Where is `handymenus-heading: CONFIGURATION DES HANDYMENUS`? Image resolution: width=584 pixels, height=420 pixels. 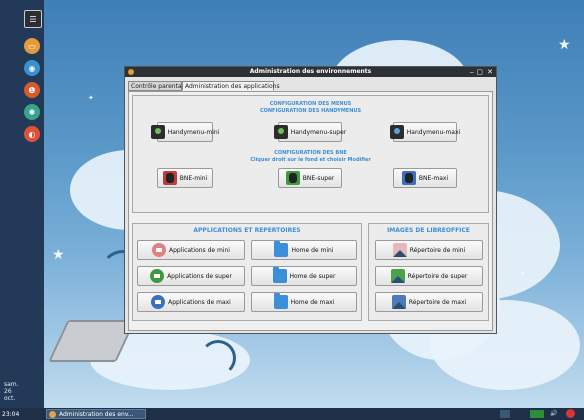 handymenus-heading: CONFIGURATION DES HANDYMENUS is located at coordinates (310, 111).